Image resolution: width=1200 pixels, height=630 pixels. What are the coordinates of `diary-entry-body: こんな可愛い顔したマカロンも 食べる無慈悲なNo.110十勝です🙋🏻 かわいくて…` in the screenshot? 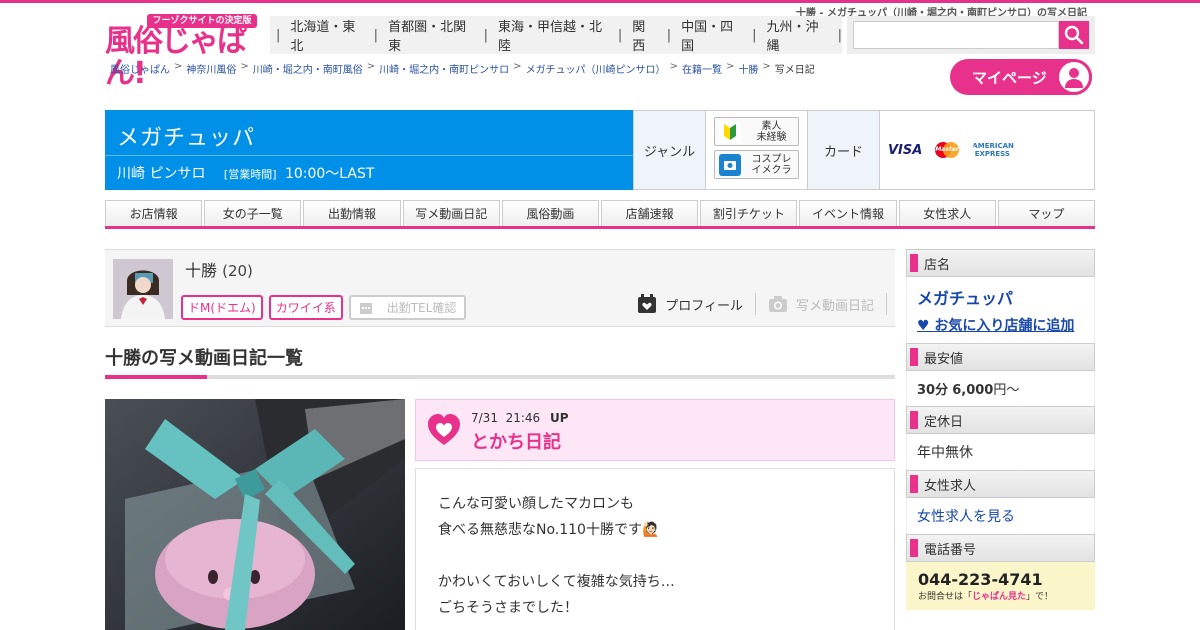 It's located at (655, 549).